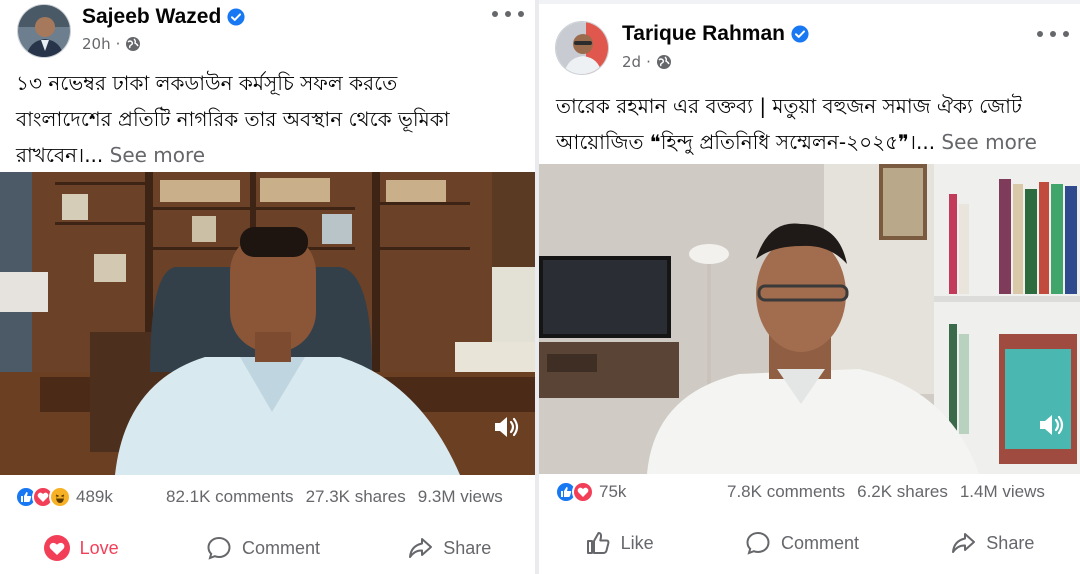 The width and height of the screenshot is (1080, 574). What do you see at coordinates (598, 543) in the screenshot?
I see `like-icon` at bounding box center [598, 543].